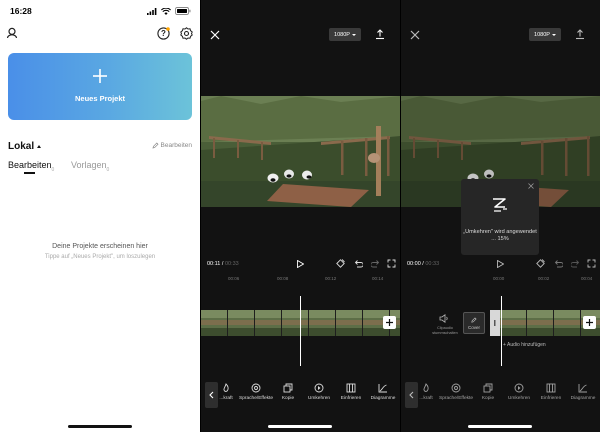 The height and width of the screenshot is (432, 600). I want to click on add-audio-label: Audio hinzufügen, so click(526, 345).